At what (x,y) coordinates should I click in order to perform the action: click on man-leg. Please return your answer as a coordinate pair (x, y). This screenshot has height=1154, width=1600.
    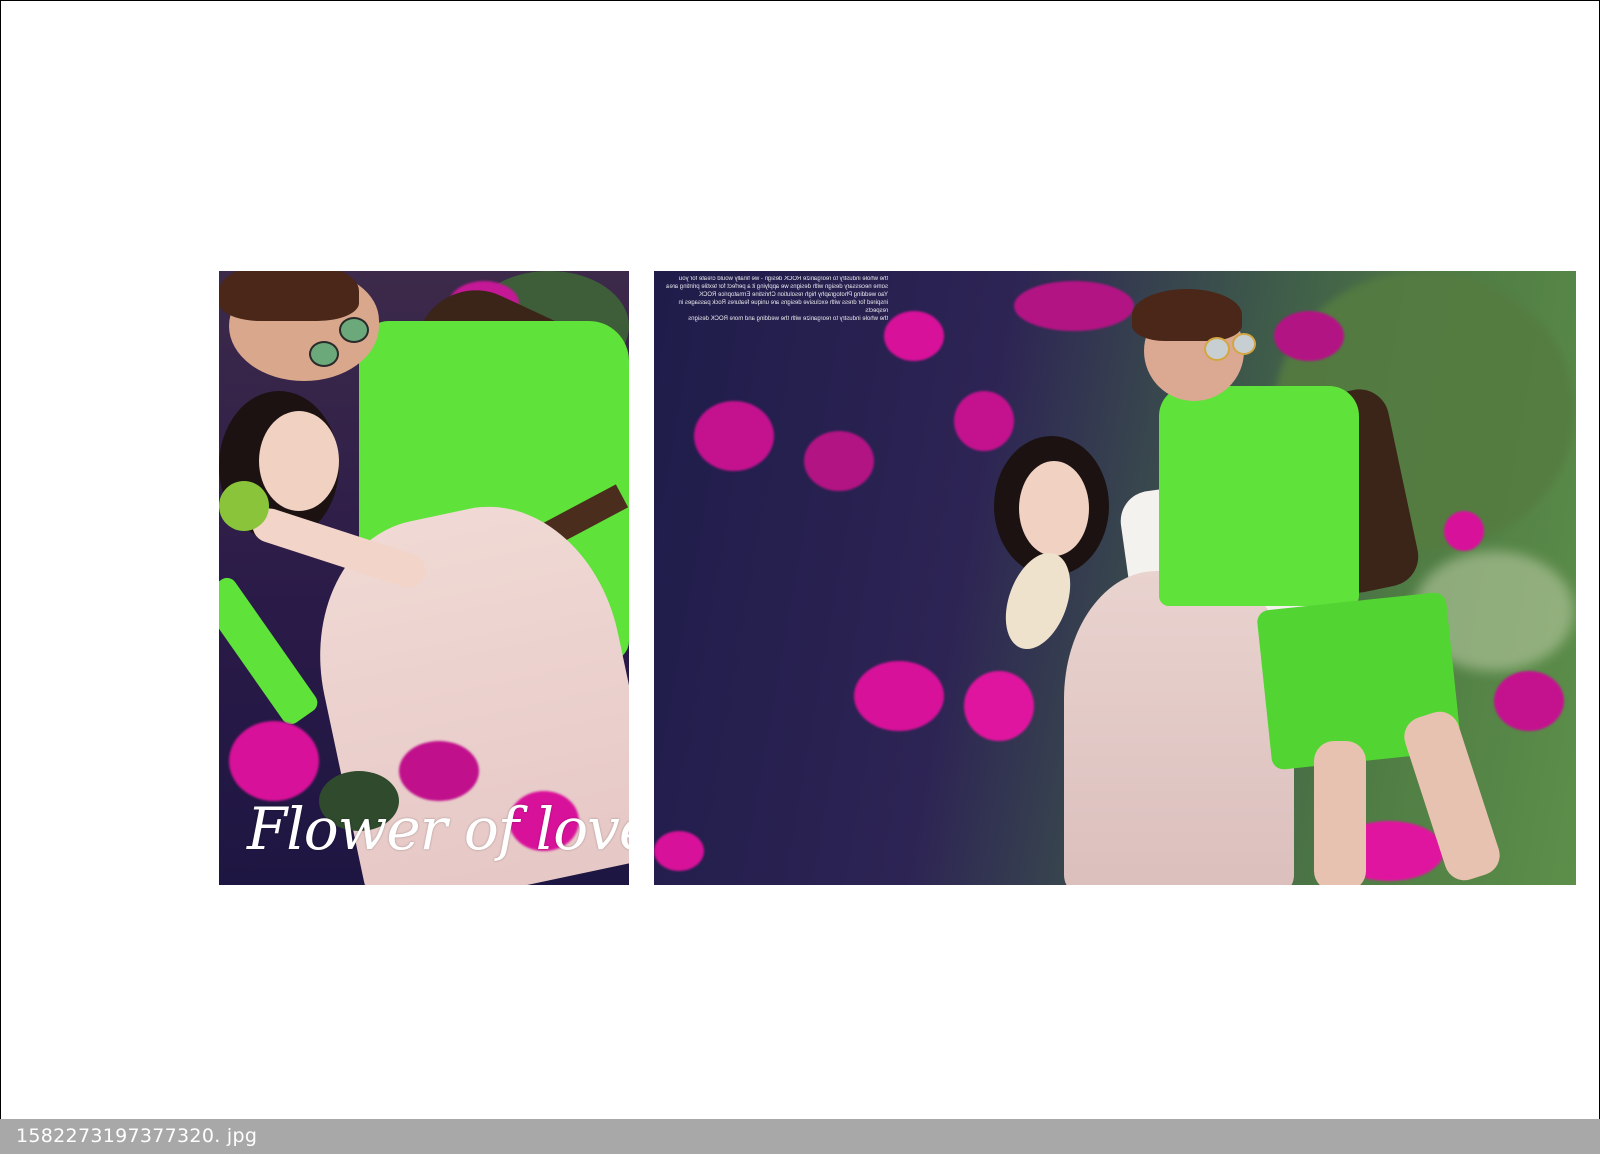
    Looking at the image, I should click on (1340, 813).